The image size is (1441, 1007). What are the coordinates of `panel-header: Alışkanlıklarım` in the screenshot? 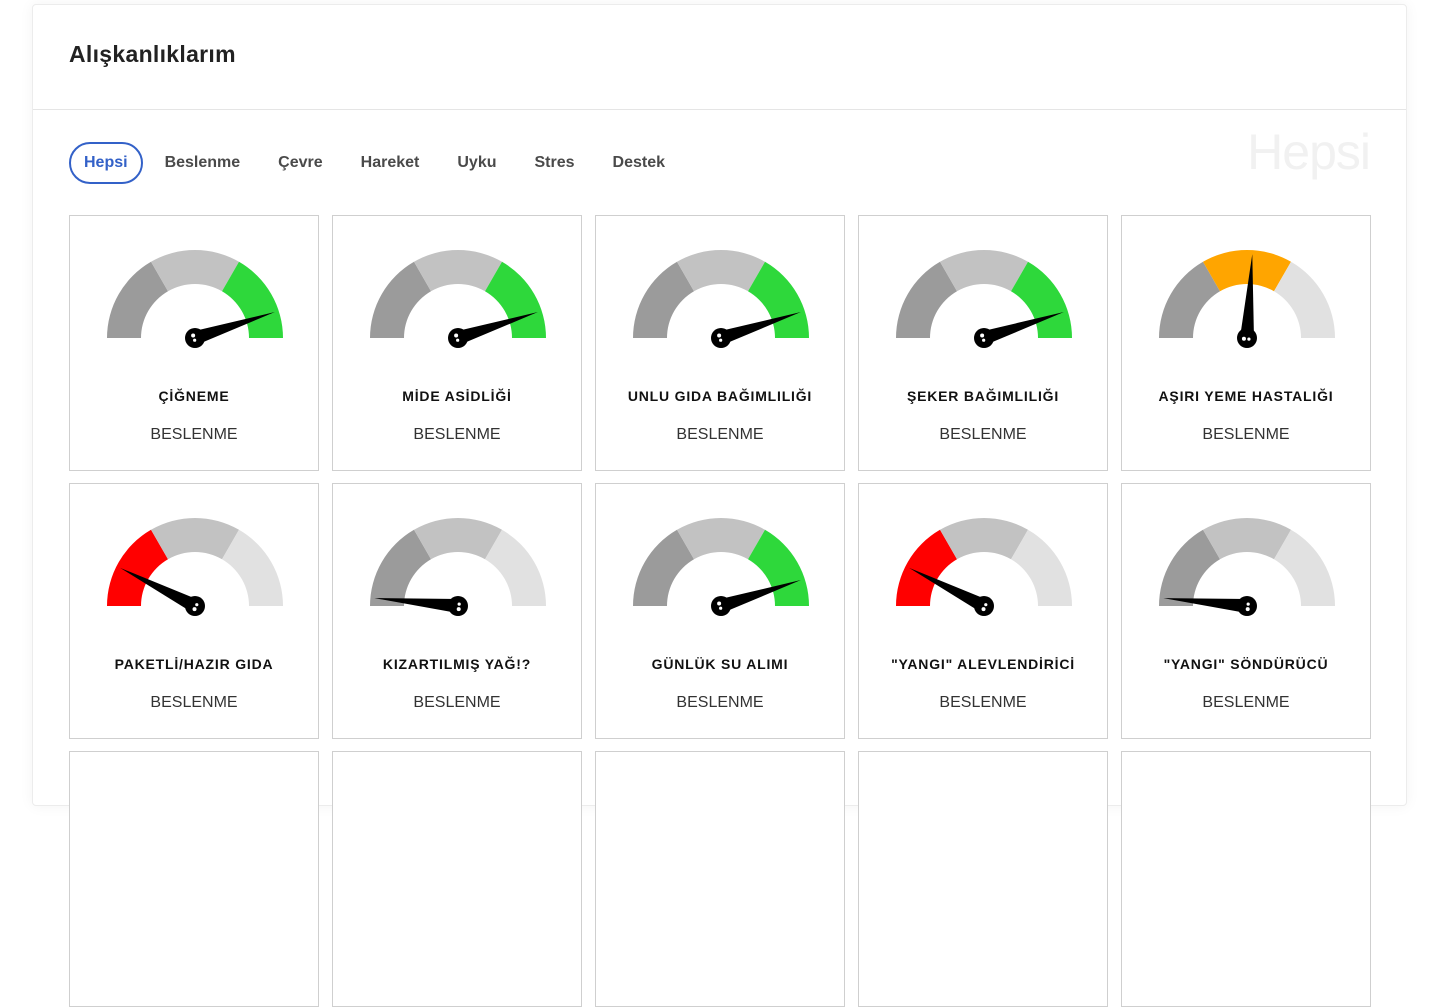 It's located at (719, 57).